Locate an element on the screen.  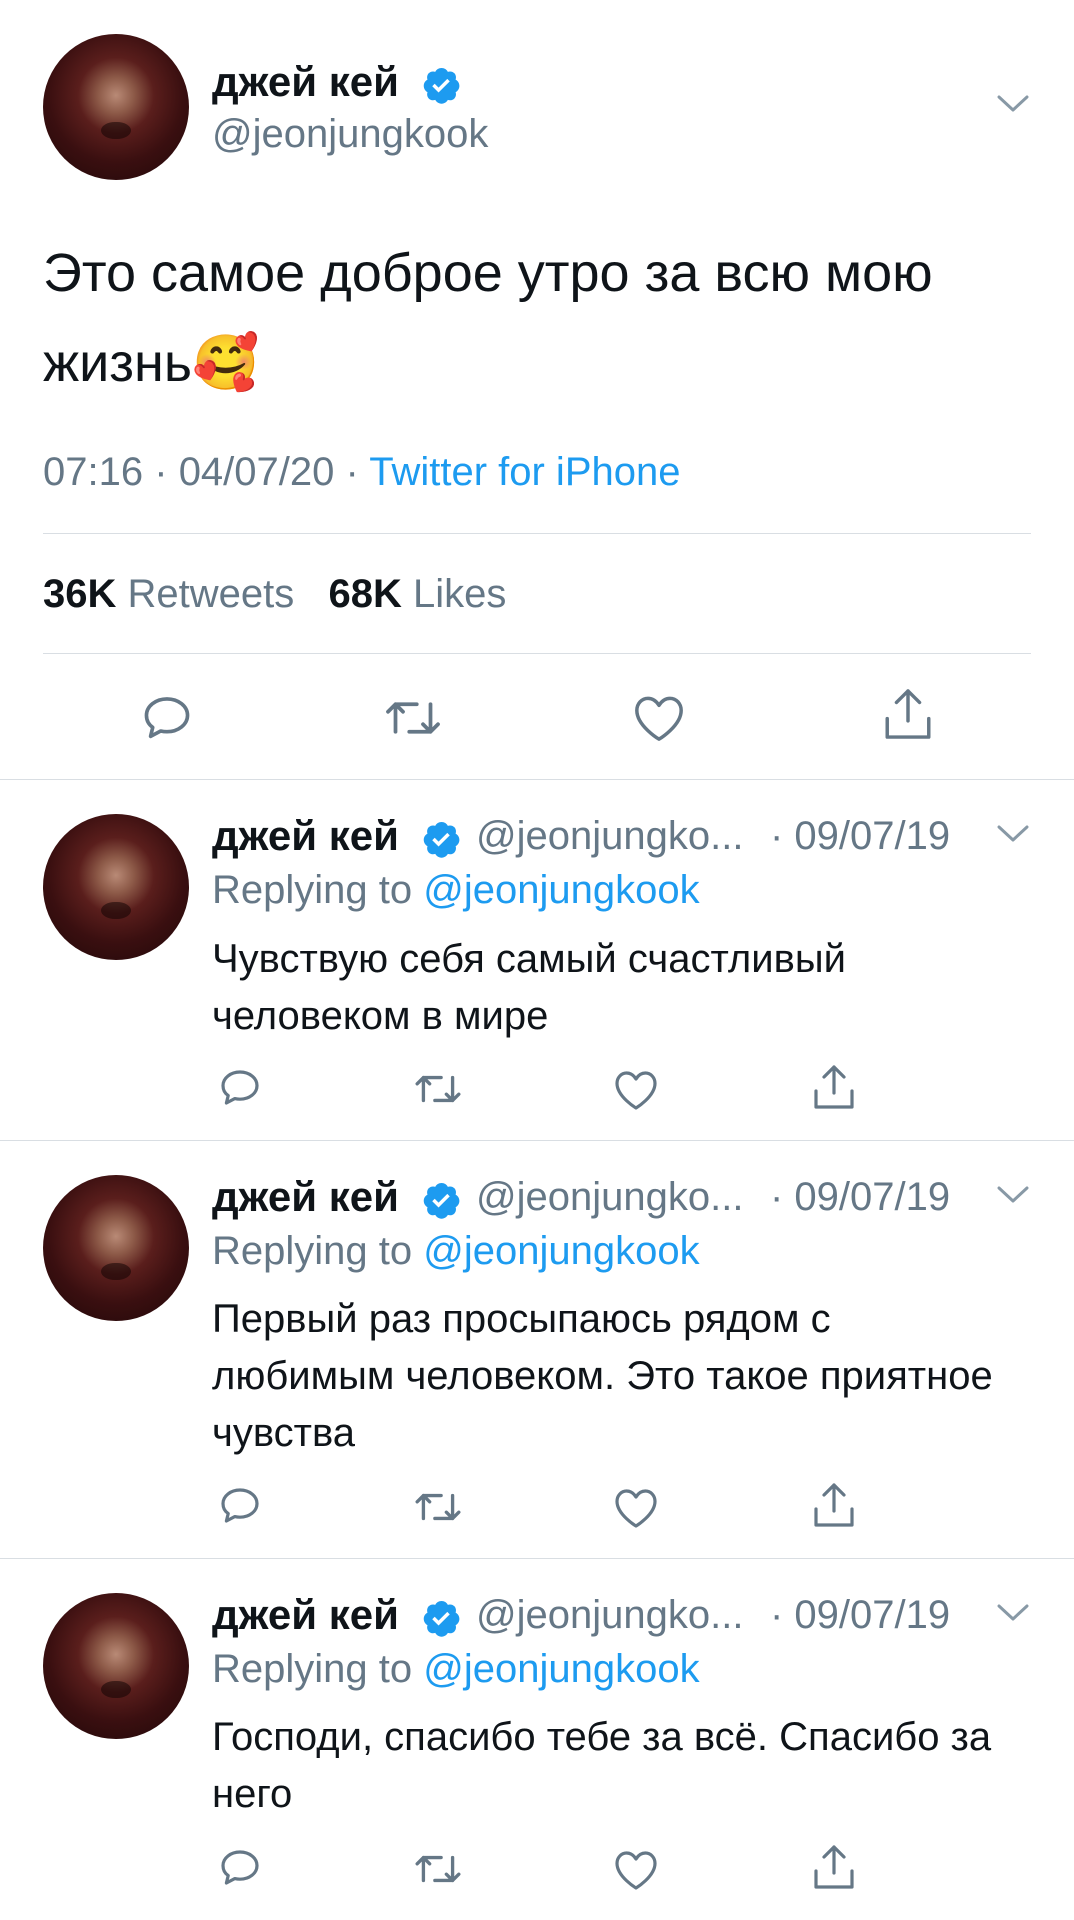
tweet-time: 07:16 is located at coordinates (93, 472).